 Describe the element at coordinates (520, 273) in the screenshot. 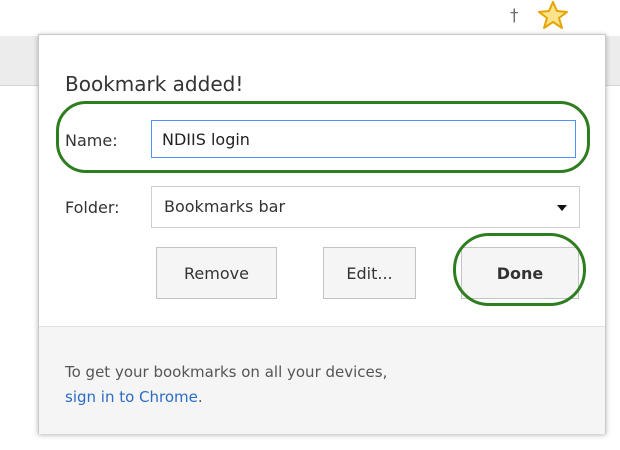

I see `done-button: Done` at that location.